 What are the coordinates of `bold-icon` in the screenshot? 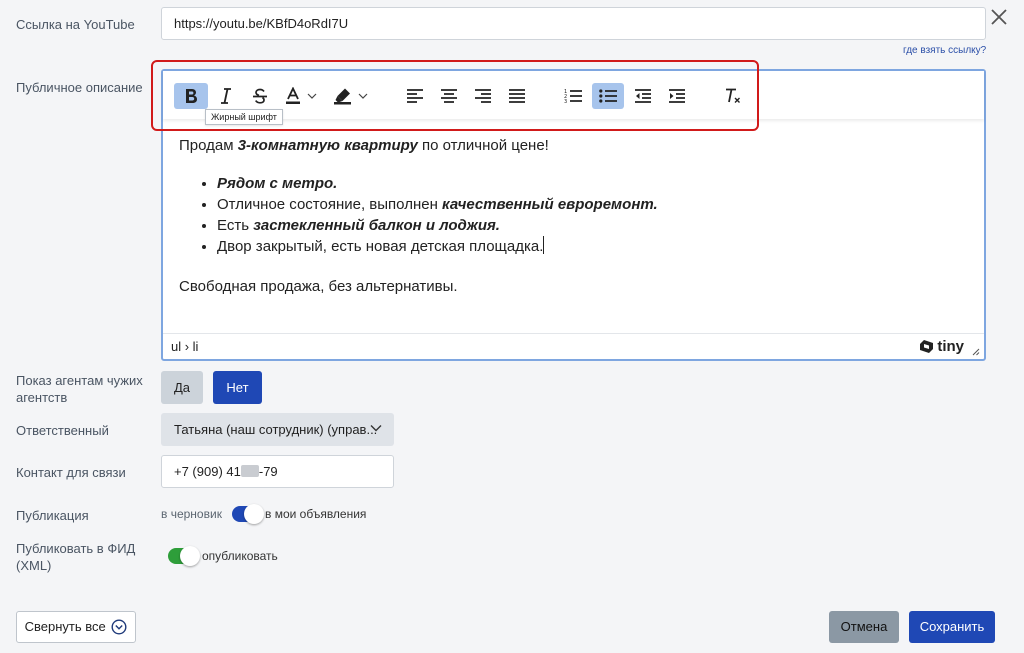 It's located at (191, 96).